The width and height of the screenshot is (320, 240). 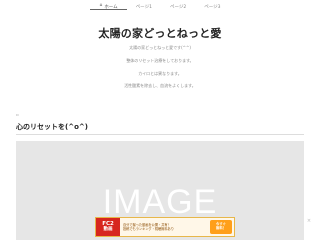 What do you see at coordinates (52, 127) in the screenshot?
I see `section-heading: 心のリセットを(^o^)` at bounding box center [52, 127].